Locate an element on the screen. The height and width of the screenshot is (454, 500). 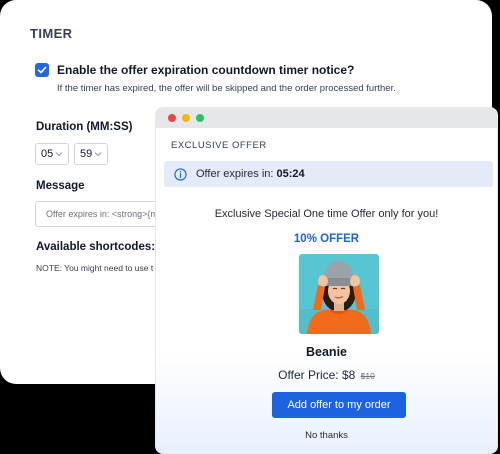
product-image is located at coordinates (339, 294).